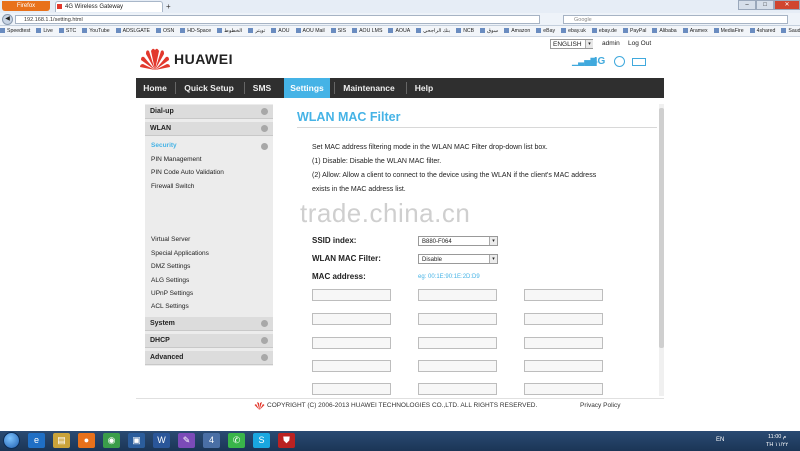 This screenshot has width=800, height=451. What do you see at coordinates (489, 31) in the screenshot?
I see `bookmark-item: سوق` at bounding box center [489, 31].